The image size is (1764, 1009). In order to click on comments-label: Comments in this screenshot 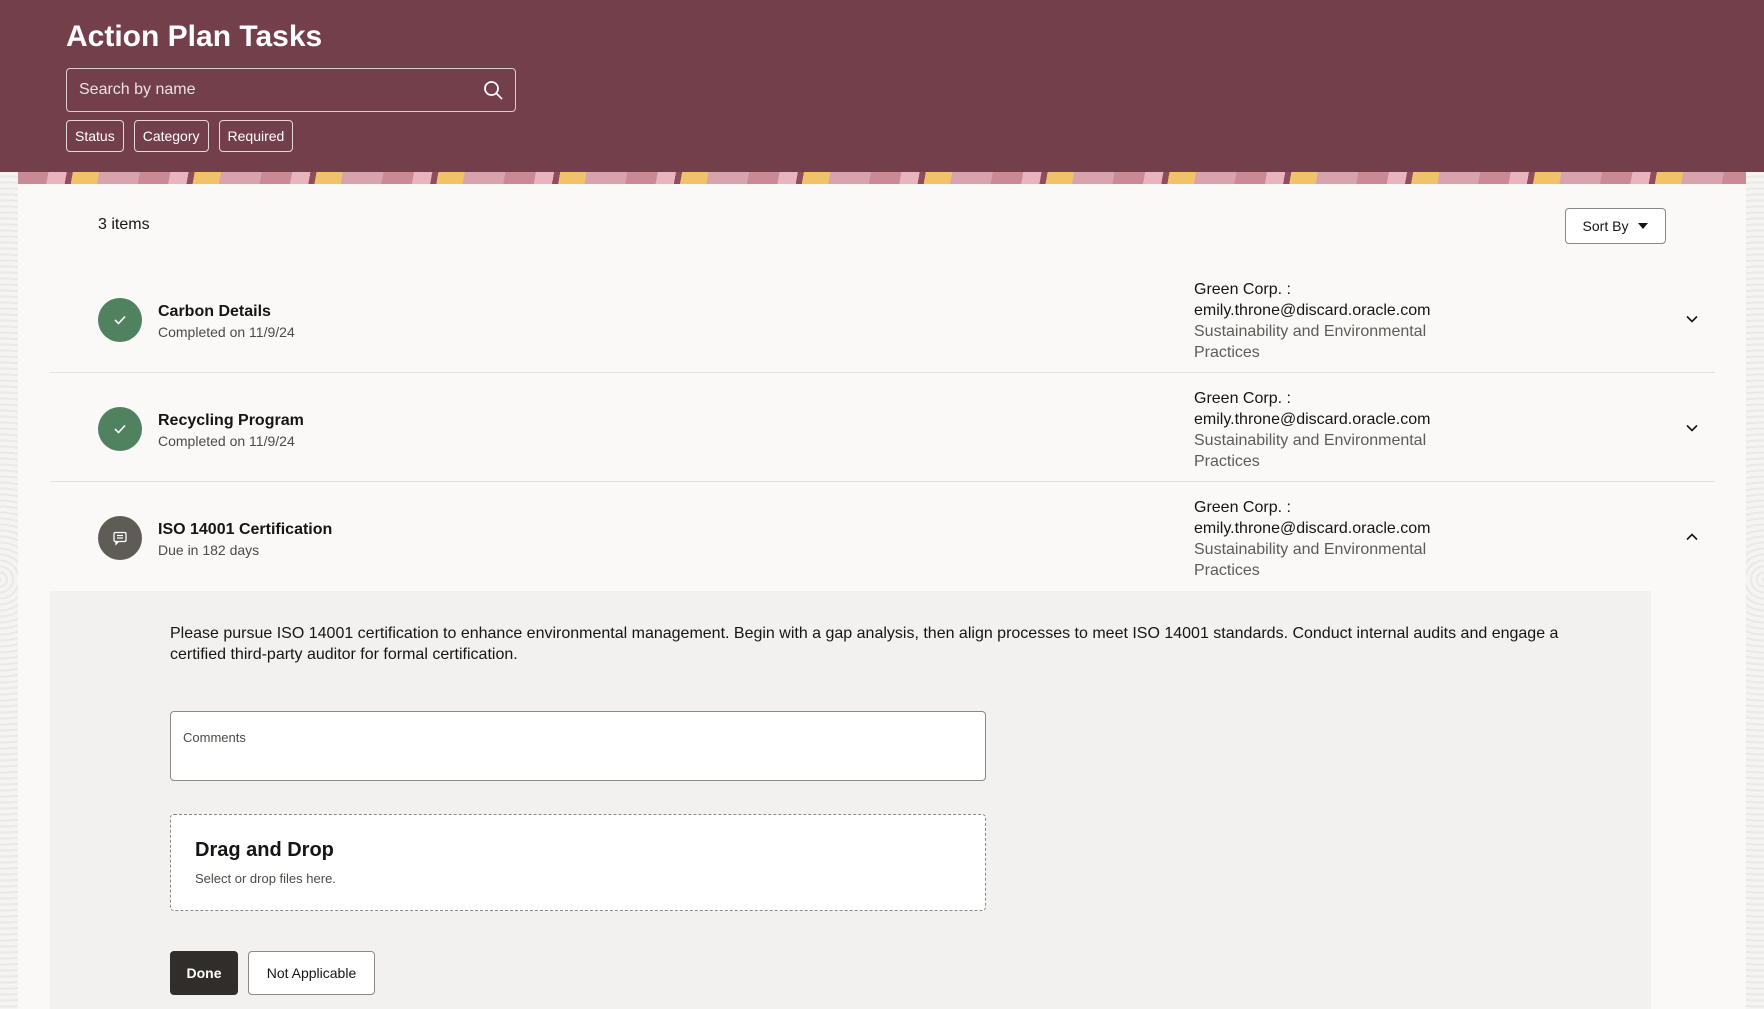, I will do `click(214, 737)`.